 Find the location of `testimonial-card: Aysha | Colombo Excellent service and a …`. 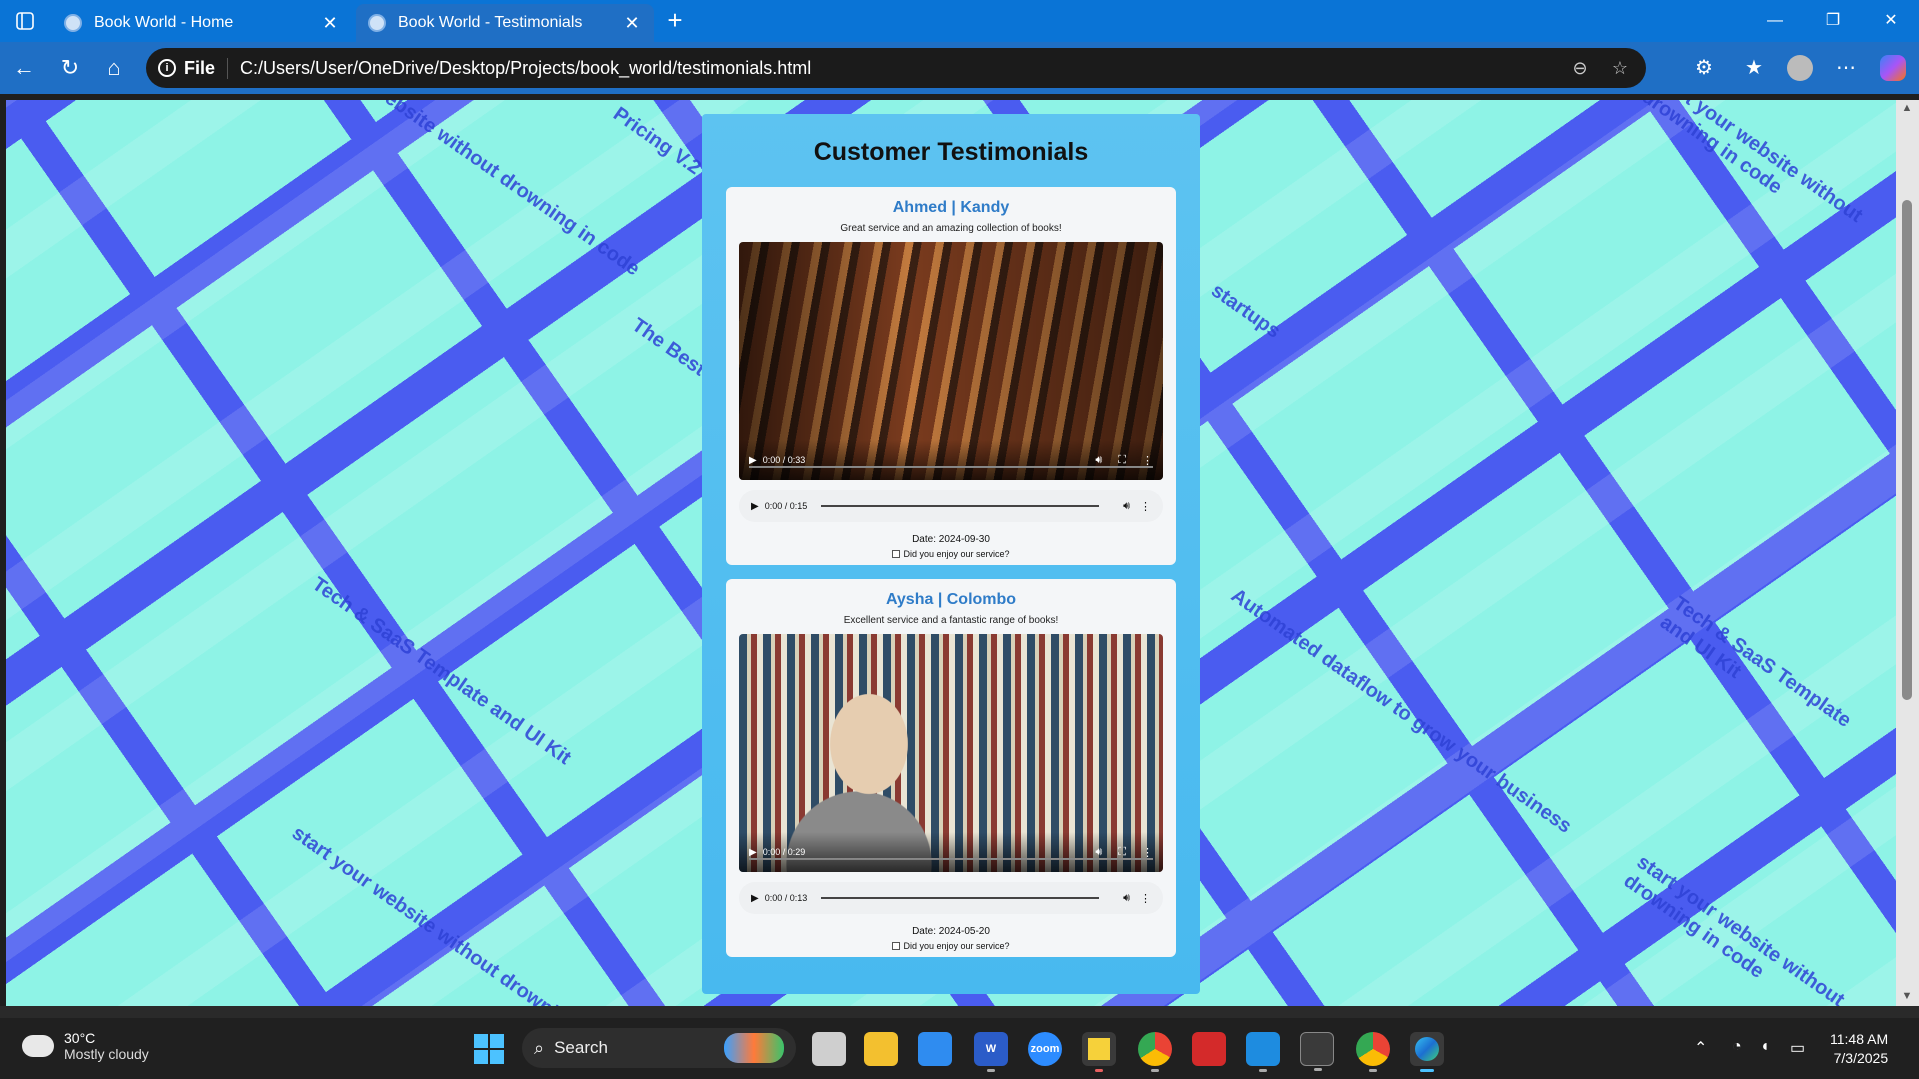

testimonial-card: Aysha | Colombo Excellent service and a … is located at coordinates (951, 768).